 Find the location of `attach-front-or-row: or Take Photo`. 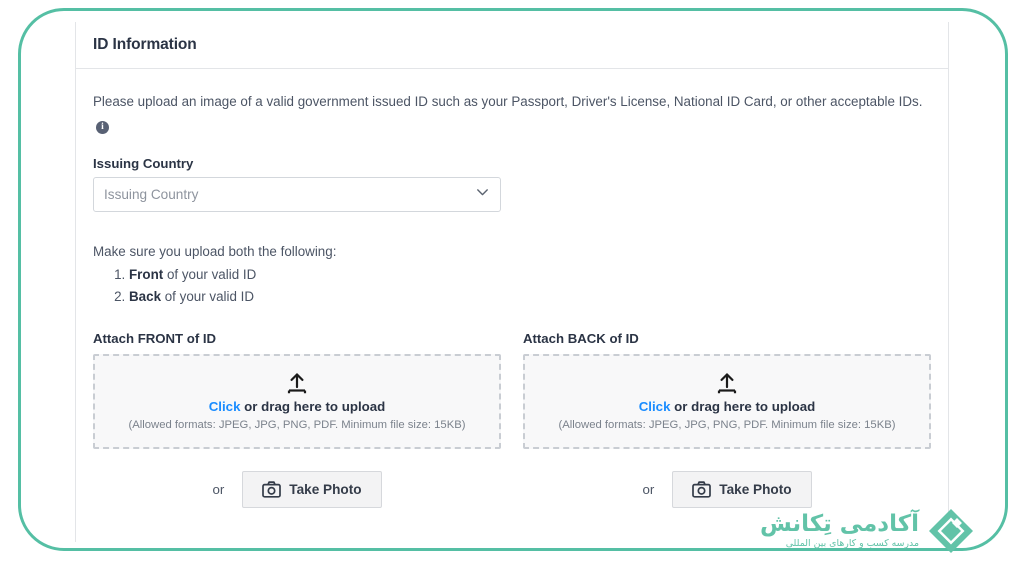

attach-front-or-row: or Take Photo is located at coordinates (297, 489).